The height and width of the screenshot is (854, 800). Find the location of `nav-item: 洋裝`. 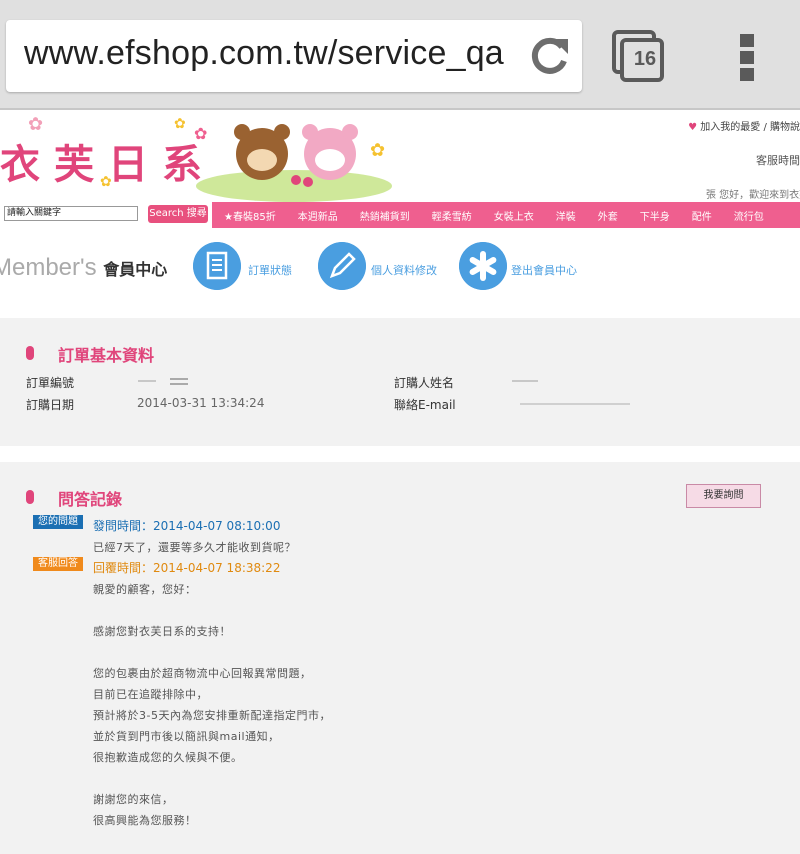

nav-item: 洋裝 is located at coordinates (560, 215).